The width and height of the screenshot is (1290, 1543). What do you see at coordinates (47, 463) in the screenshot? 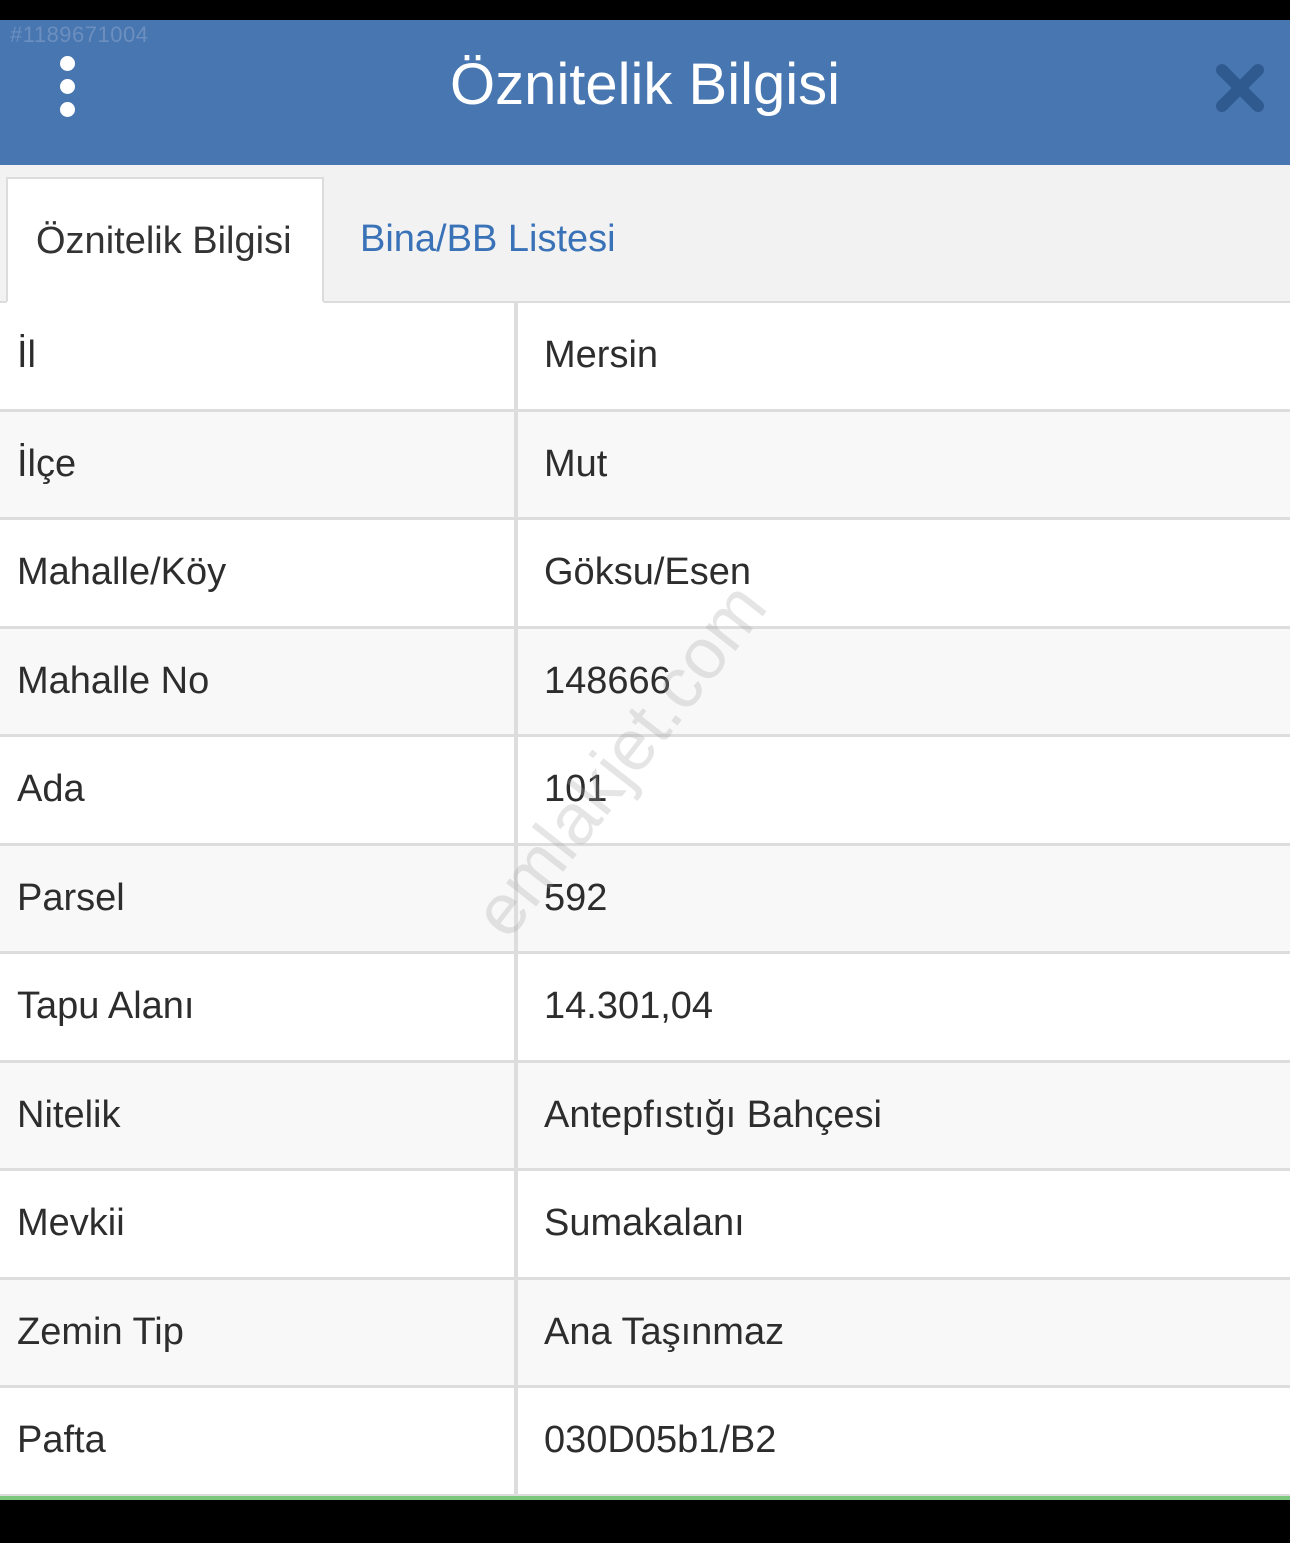
I see `attribute-label: İlçe` at bounding box center [47, 463].